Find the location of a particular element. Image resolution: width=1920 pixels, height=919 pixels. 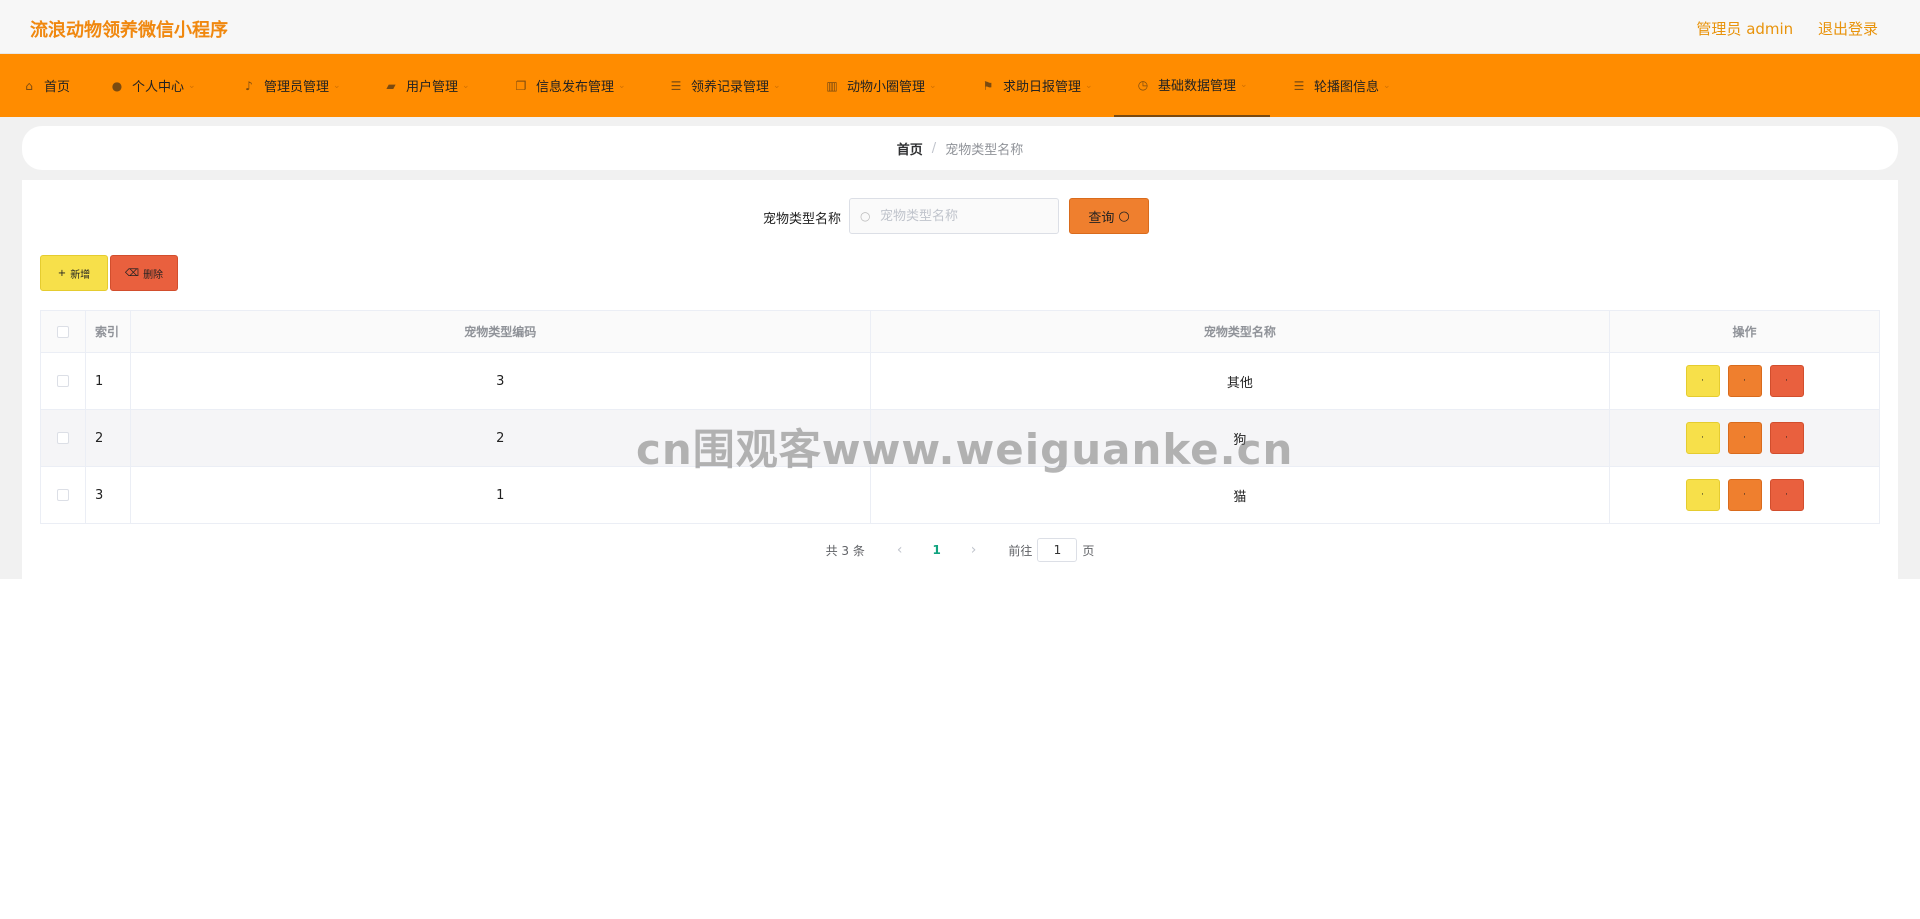

plus-icon: + is located at coordinates (62, 273).